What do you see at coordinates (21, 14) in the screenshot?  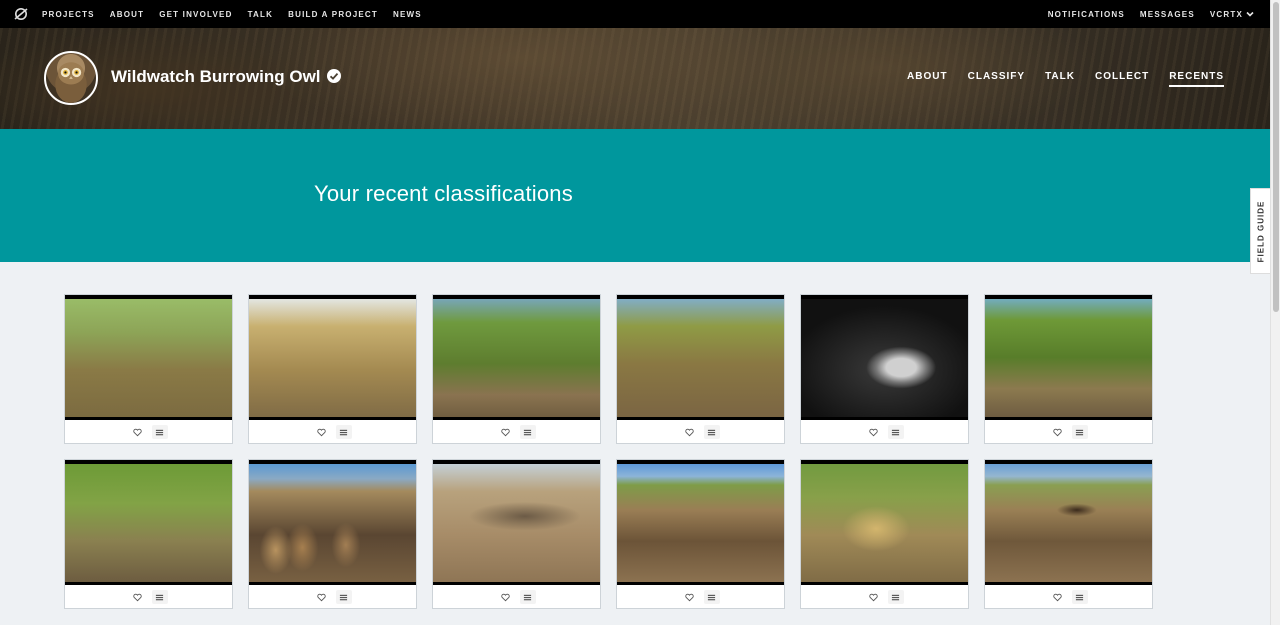 I see `zooniverse-logo-icon` at bounding box center [21, 14].